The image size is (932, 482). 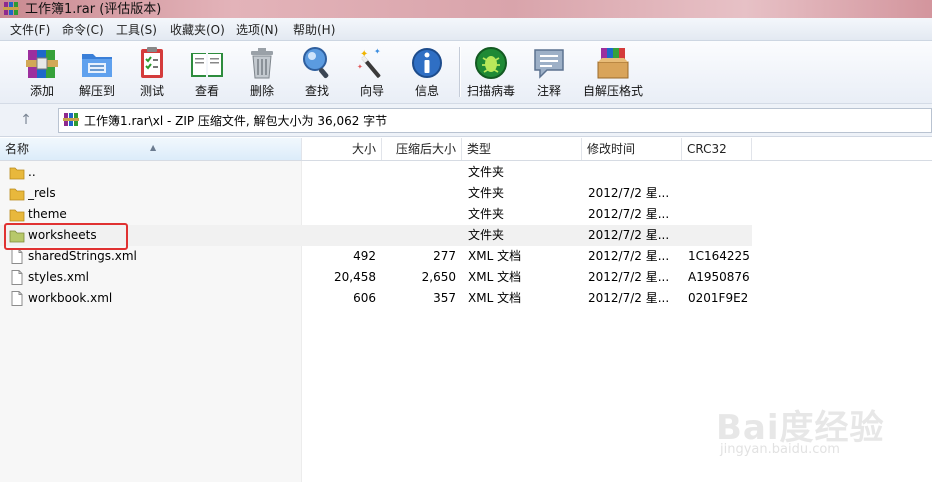 I want to click on comment-icon, so click(x=549, y=64).